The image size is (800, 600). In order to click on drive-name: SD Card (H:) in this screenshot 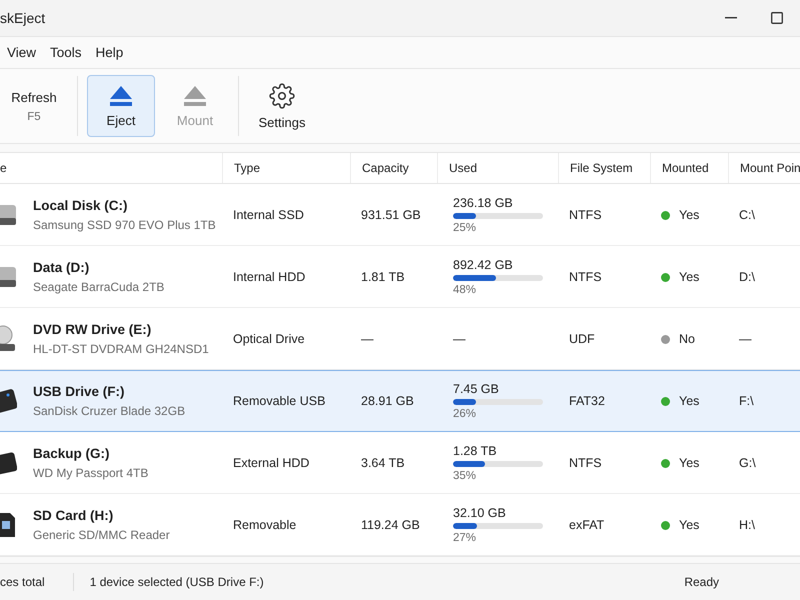, I will do `click(73, 515)`.